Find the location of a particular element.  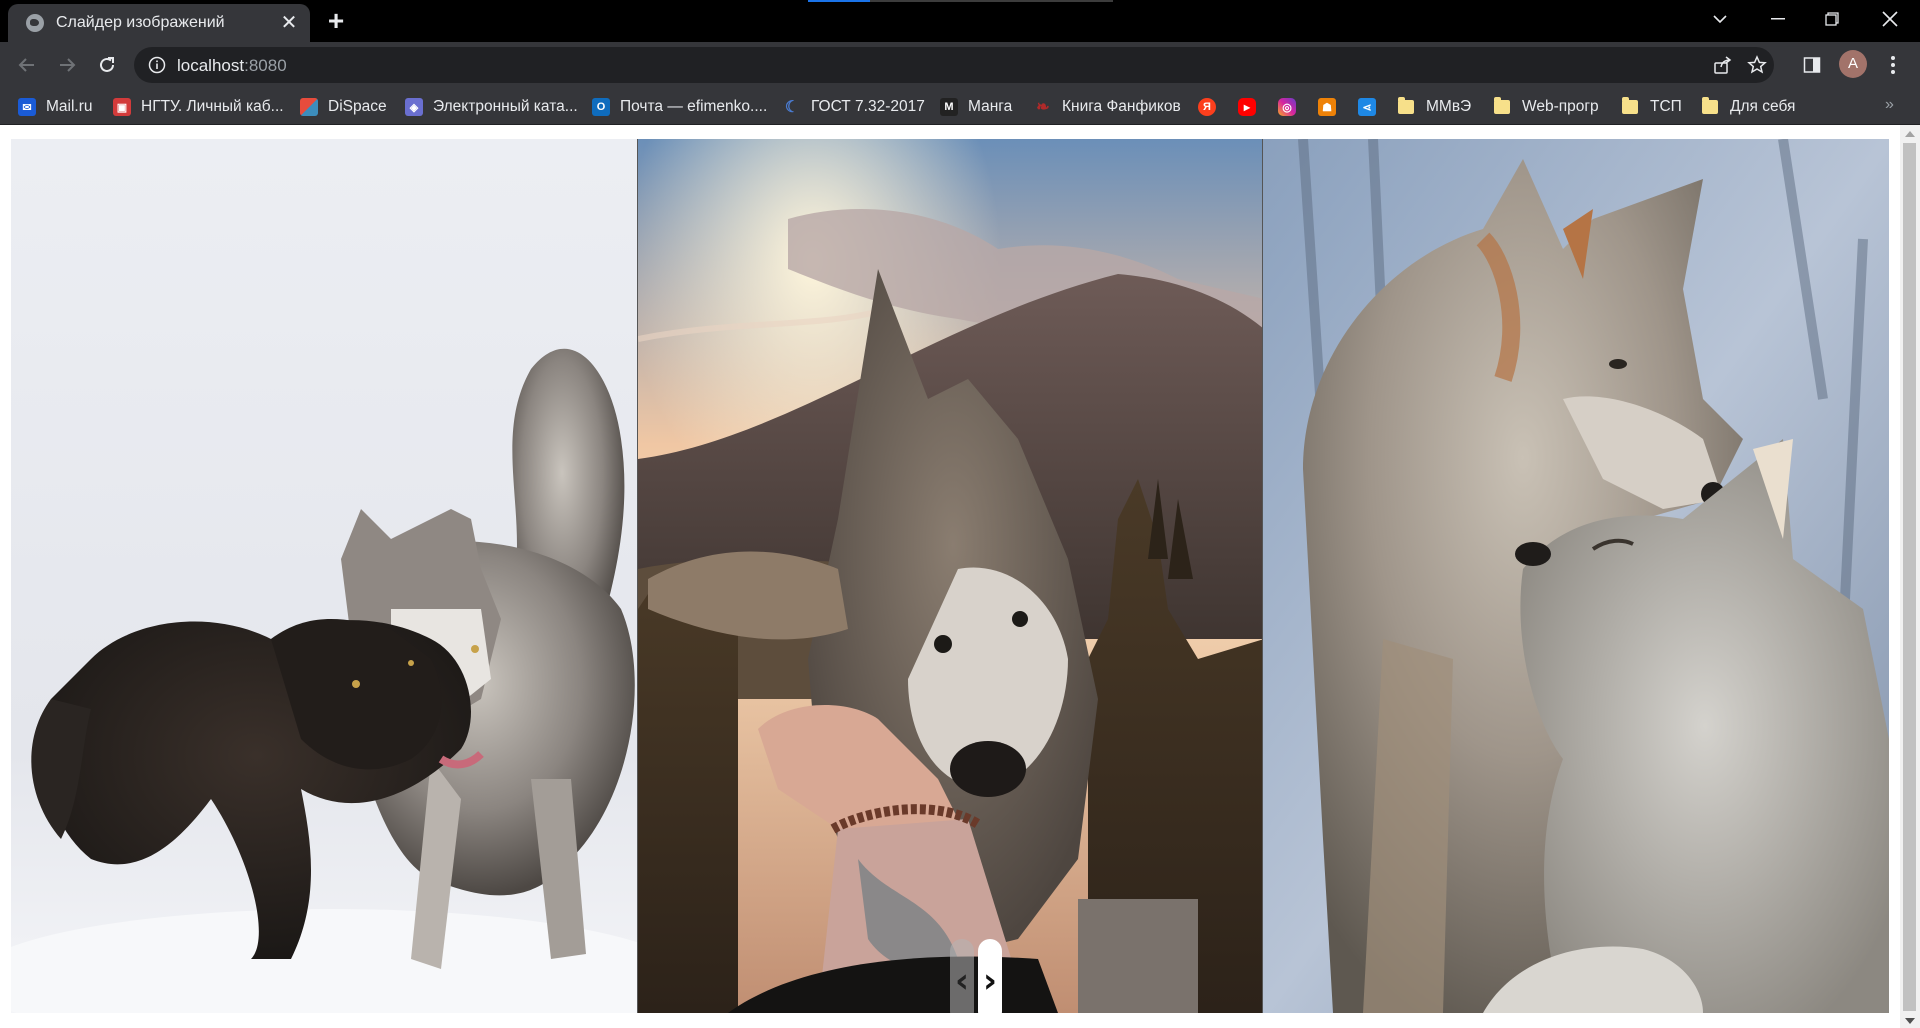

browser-toolbar: localhost:8080 A is located at coordinates (960, 65).